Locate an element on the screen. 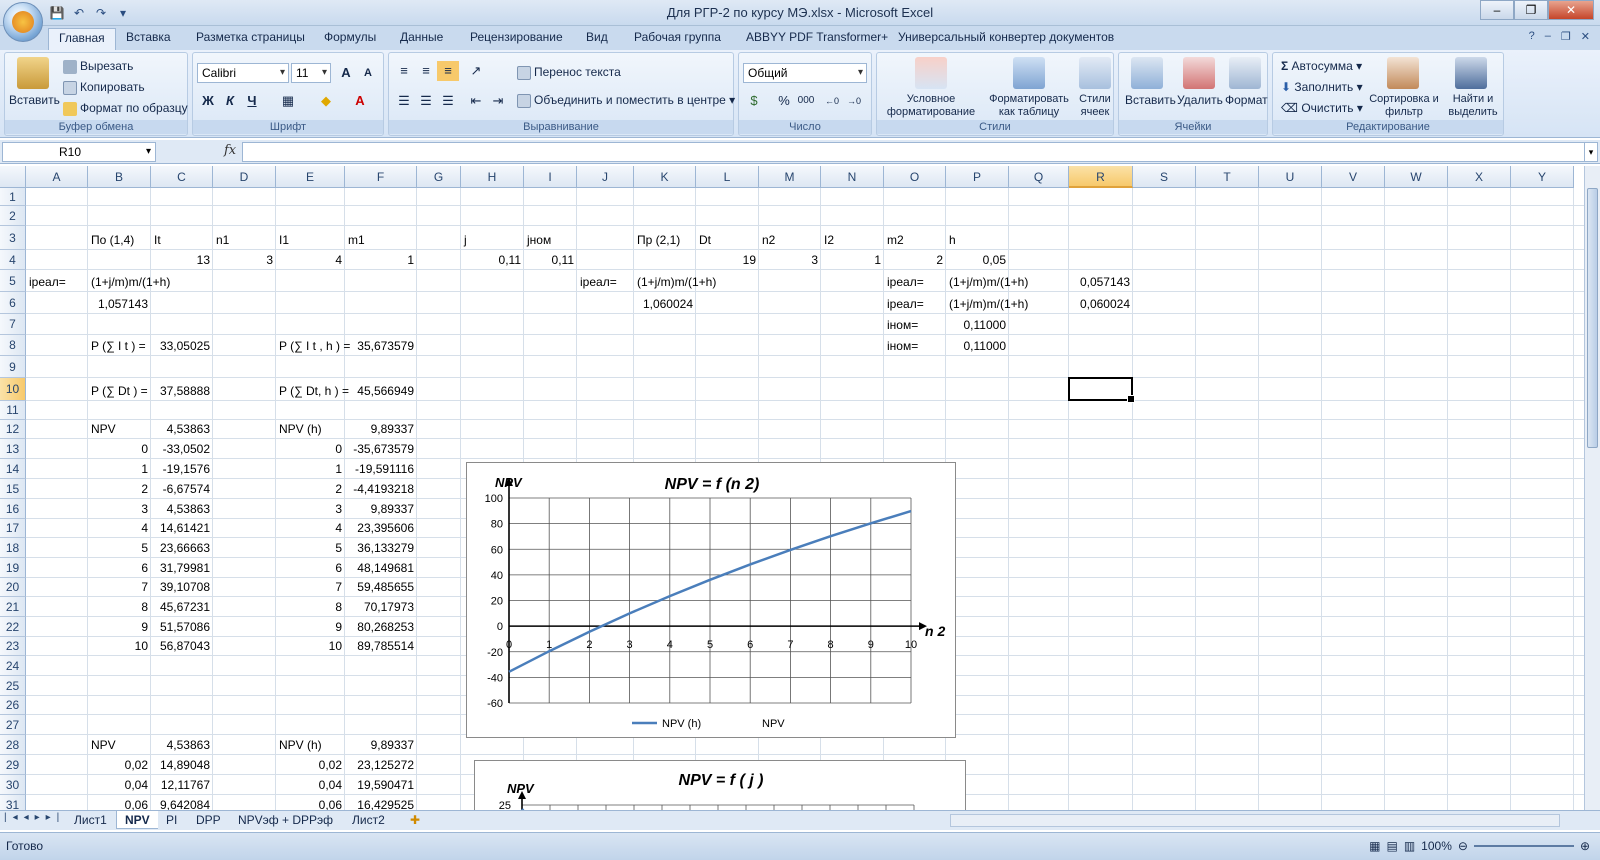 This screenshot has width=1600, height=860. column-header-n: N is located at coordinates (852, 177).